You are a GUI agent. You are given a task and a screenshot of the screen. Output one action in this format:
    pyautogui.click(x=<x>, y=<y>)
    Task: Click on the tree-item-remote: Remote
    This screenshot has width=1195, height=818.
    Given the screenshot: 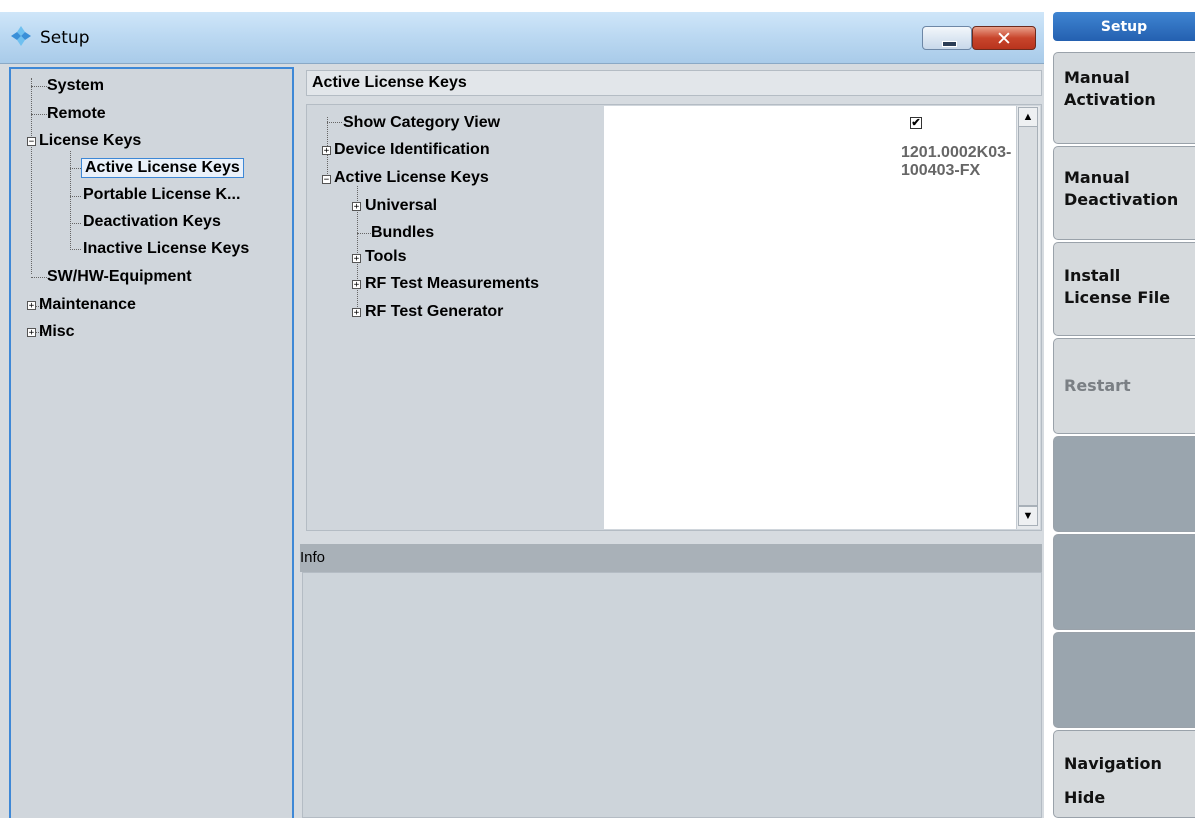 What is the action you would take?
    pyautogui.click(x=76, y=114)
    